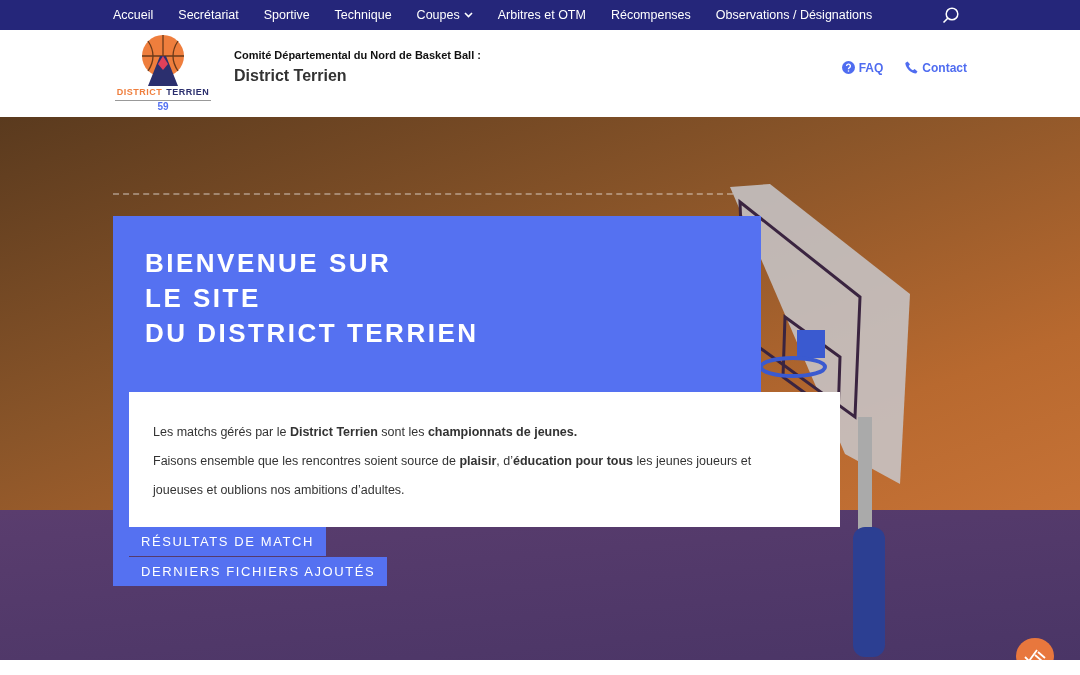 This screenshot has height=675, width=1080. Describe the element at coordinates (203, 298) in the screenshot. I see `hero-heading: LE SITE` at that location.